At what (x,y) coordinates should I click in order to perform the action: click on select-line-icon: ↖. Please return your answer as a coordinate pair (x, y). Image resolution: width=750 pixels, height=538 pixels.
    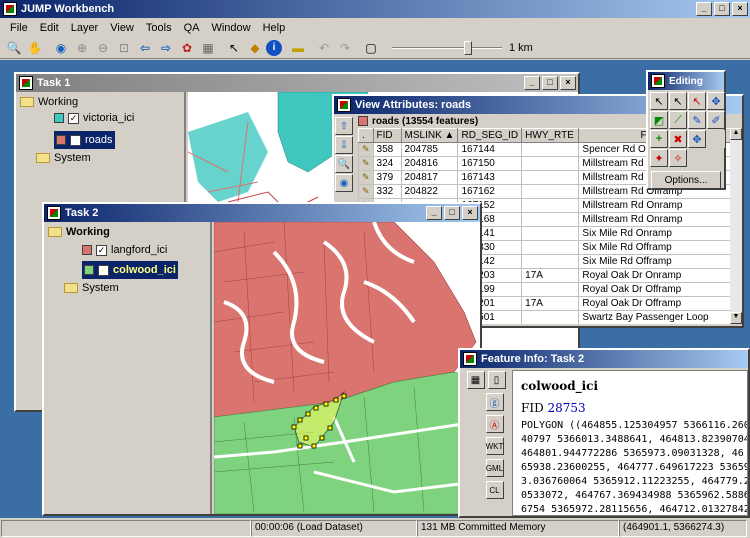
    Looking at the image, I should click on (697, 101).